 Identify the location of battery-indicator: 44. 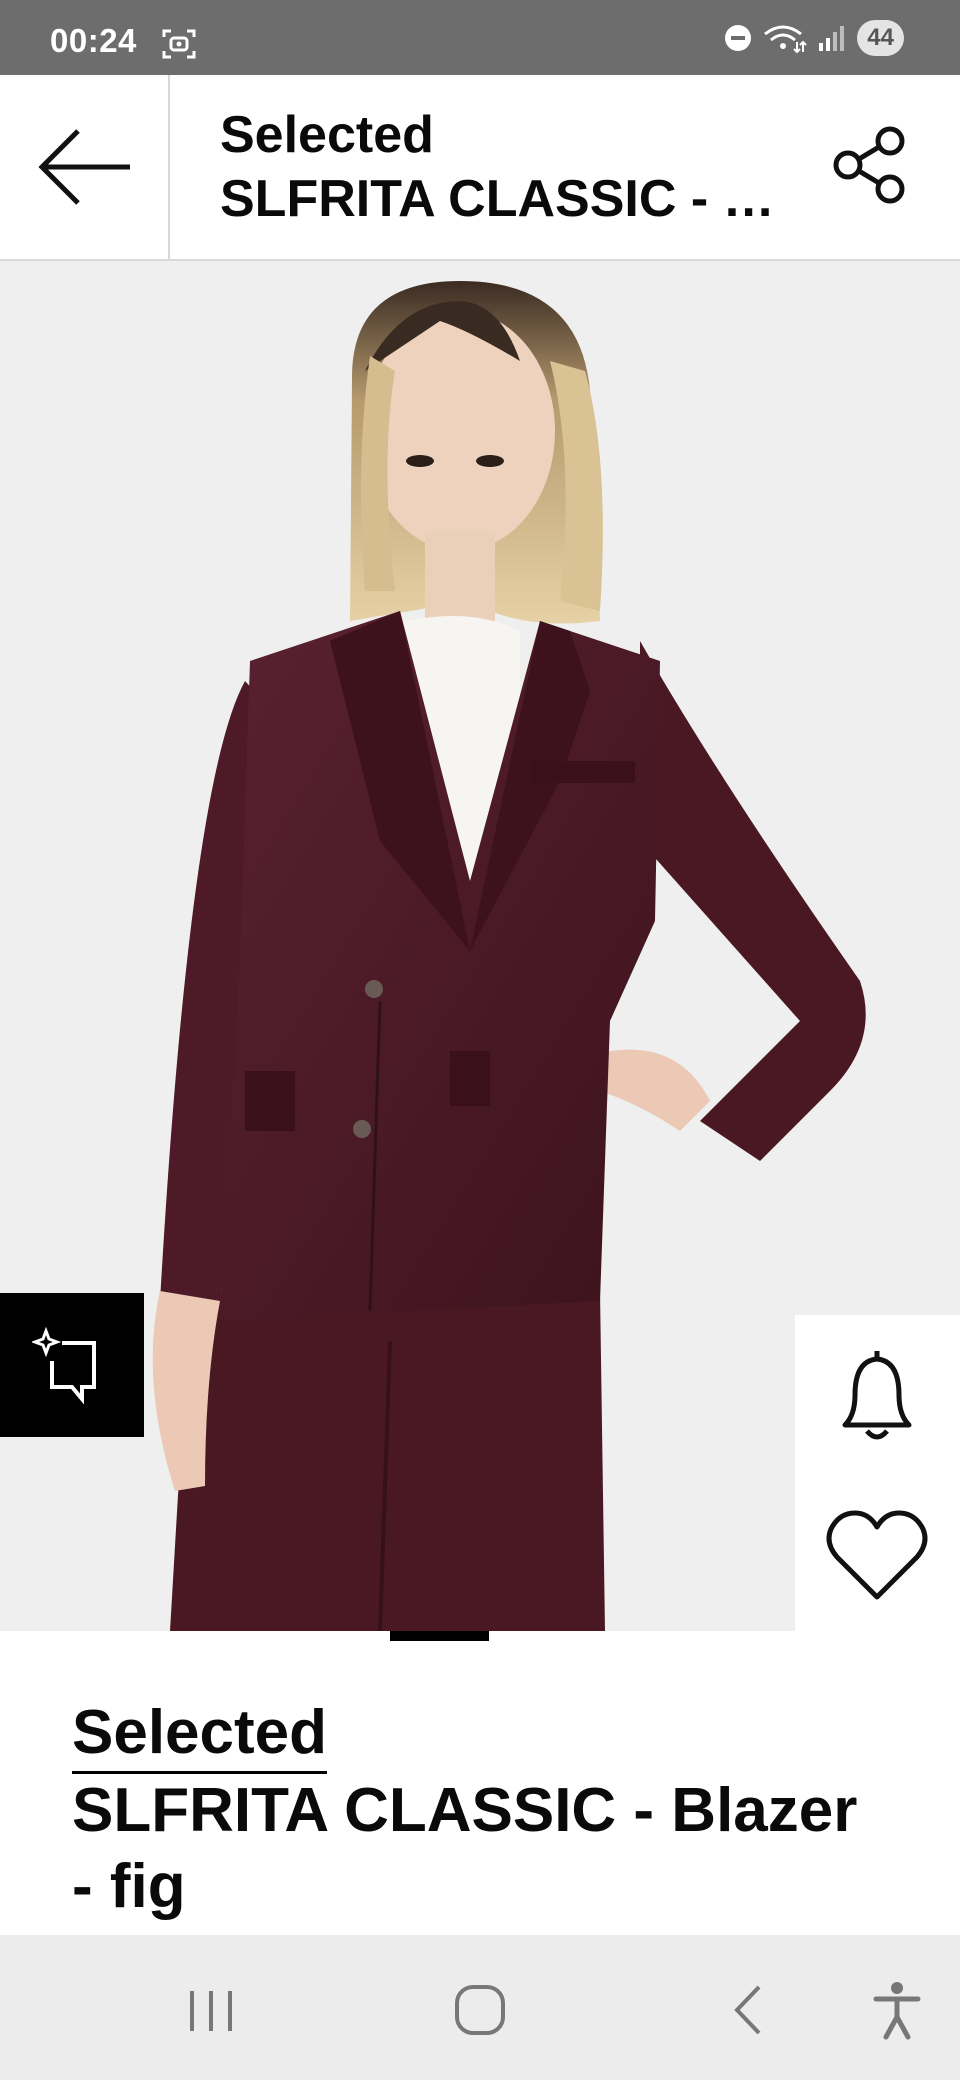
(880, 38).